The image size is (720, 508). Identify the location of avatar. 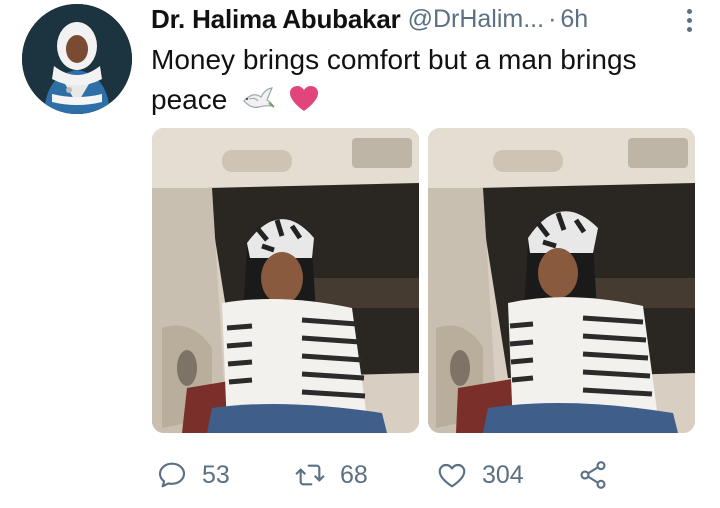
(77, 59).